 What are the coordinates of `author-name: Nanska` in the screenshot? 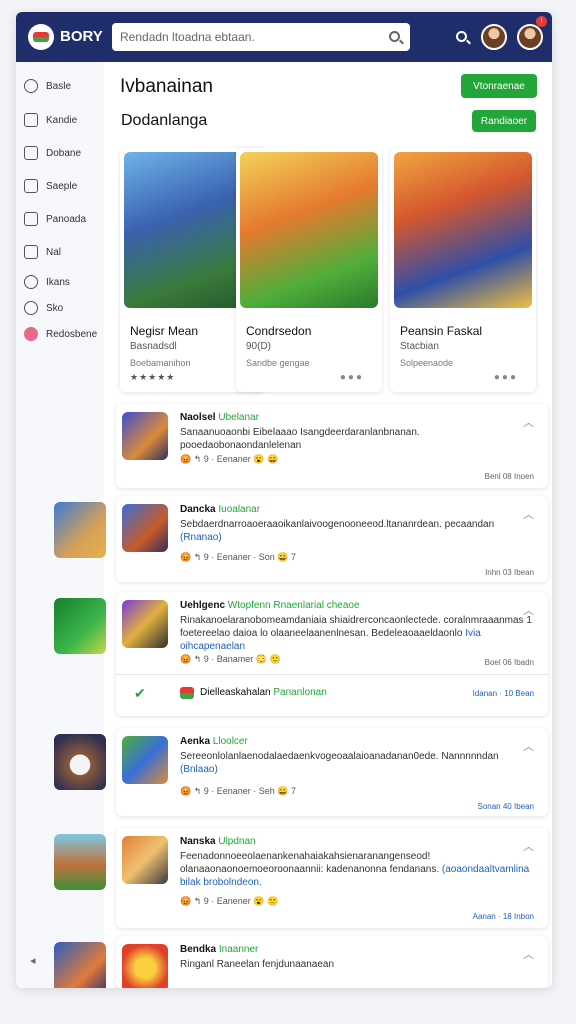 It's located at (198, 841).